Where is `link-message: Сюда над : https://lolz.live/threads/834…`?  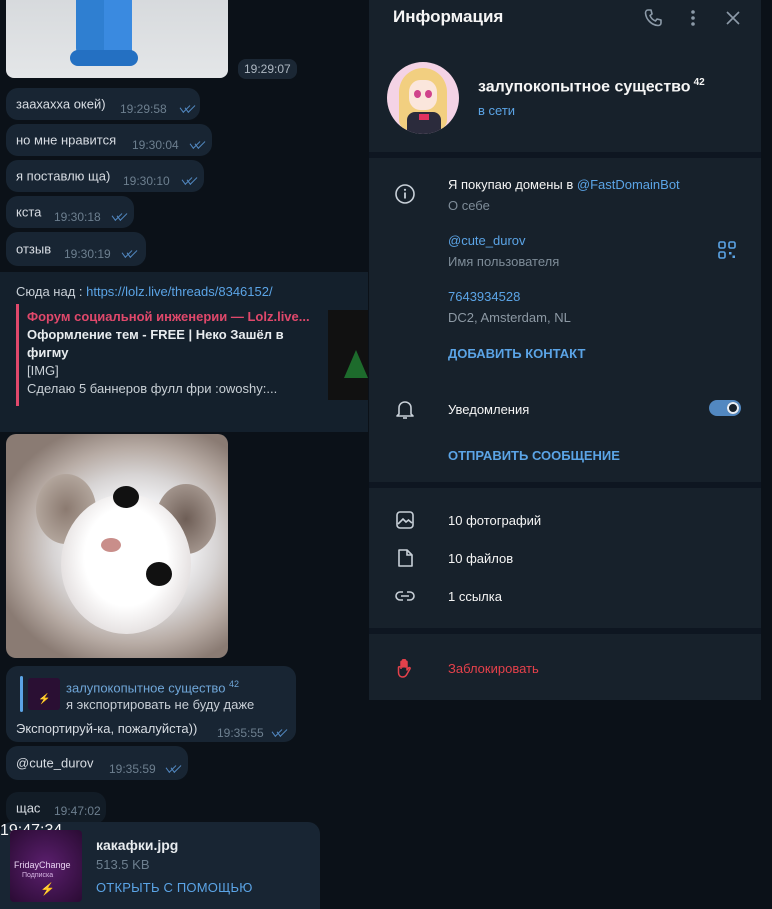 link-message: Сюда над : https://lolz.live/threads/834… is located at coordinates (184, 352).